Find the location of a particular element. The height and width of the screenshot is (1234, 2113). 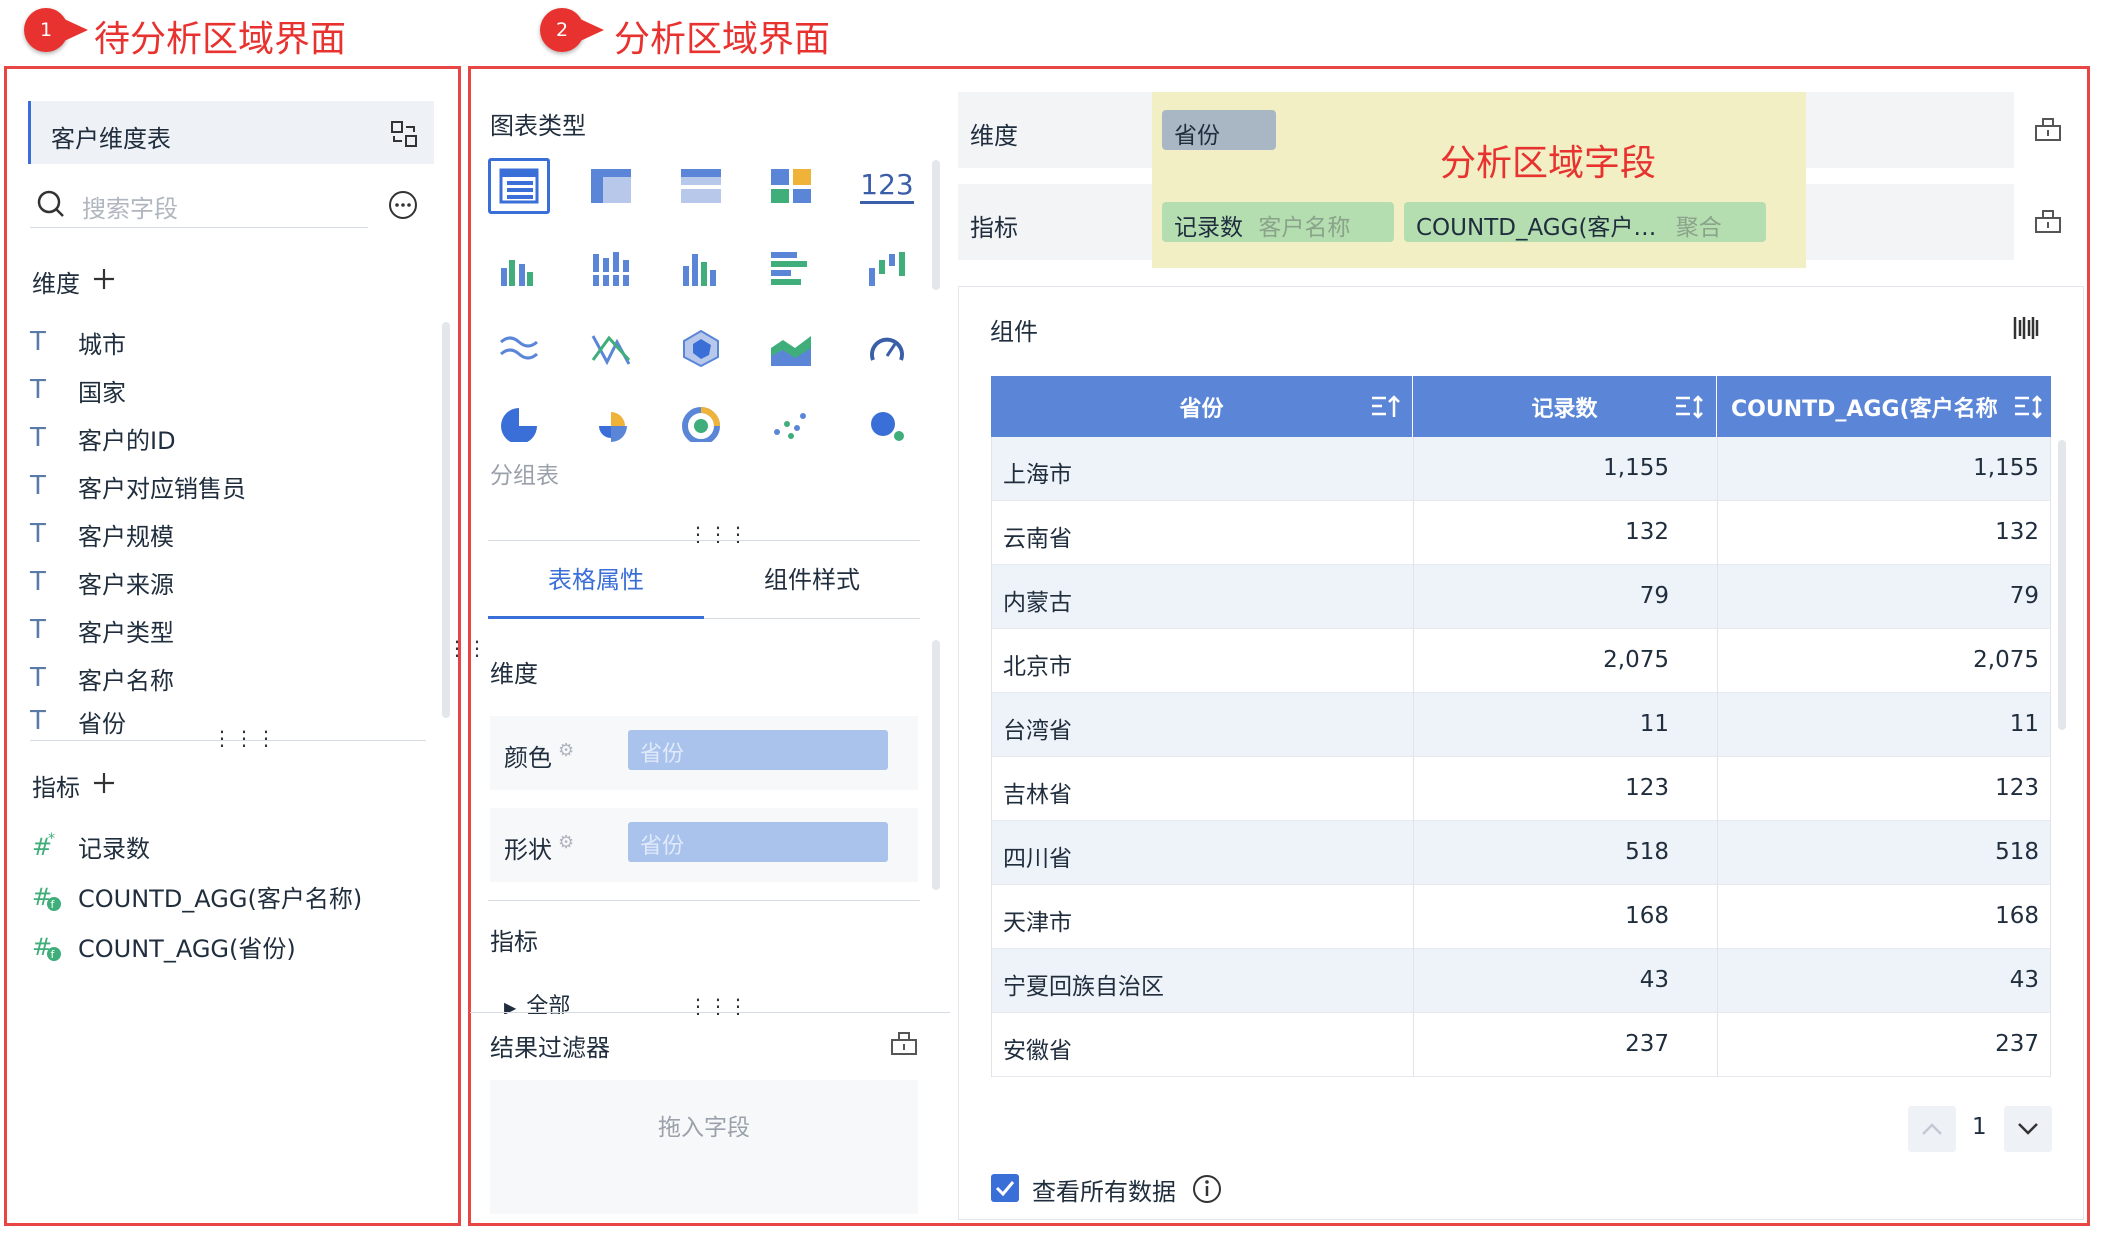

chart-type-scrollbar is located at coordinates (936, 225).